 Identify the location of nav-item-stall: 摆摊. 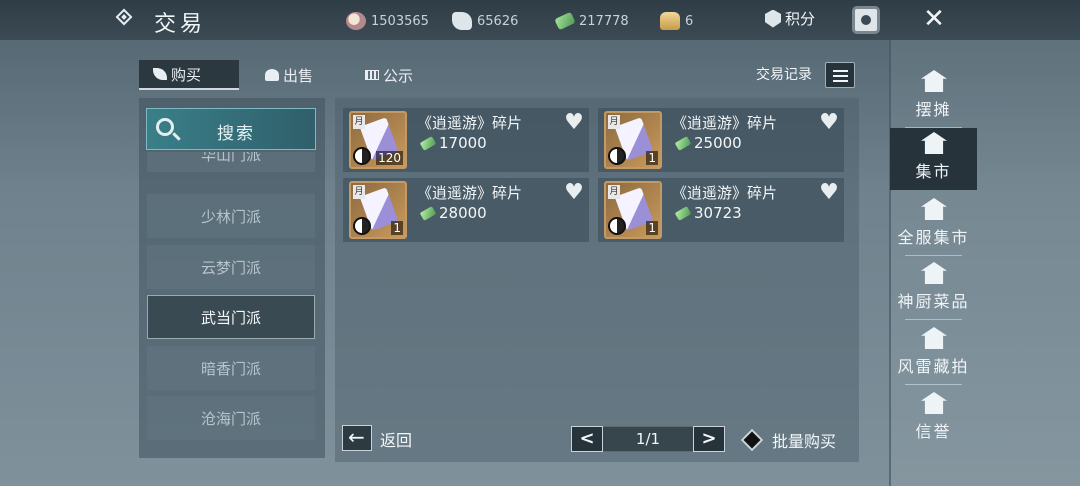
(933, 97).